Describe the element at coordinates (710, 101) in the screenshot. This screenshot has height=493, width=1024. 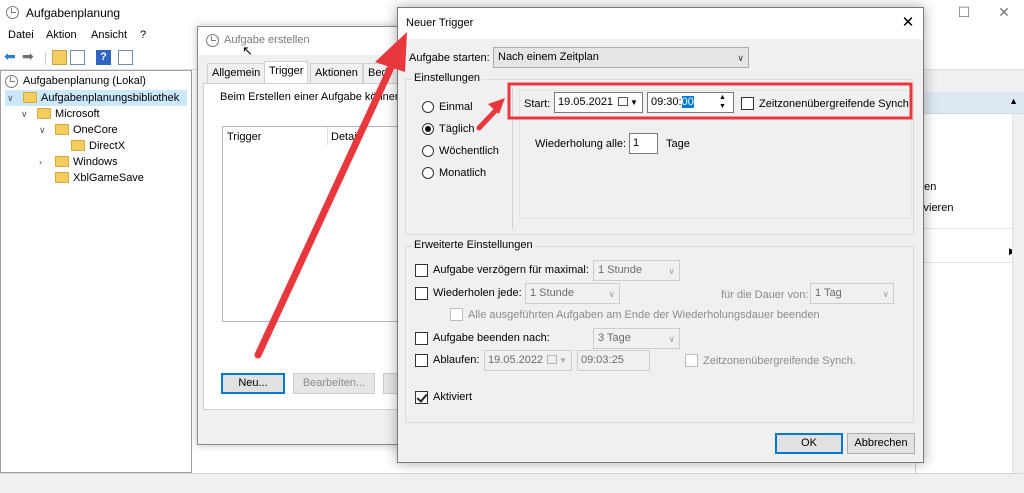
I see `start-time-highlight-box` at that location.